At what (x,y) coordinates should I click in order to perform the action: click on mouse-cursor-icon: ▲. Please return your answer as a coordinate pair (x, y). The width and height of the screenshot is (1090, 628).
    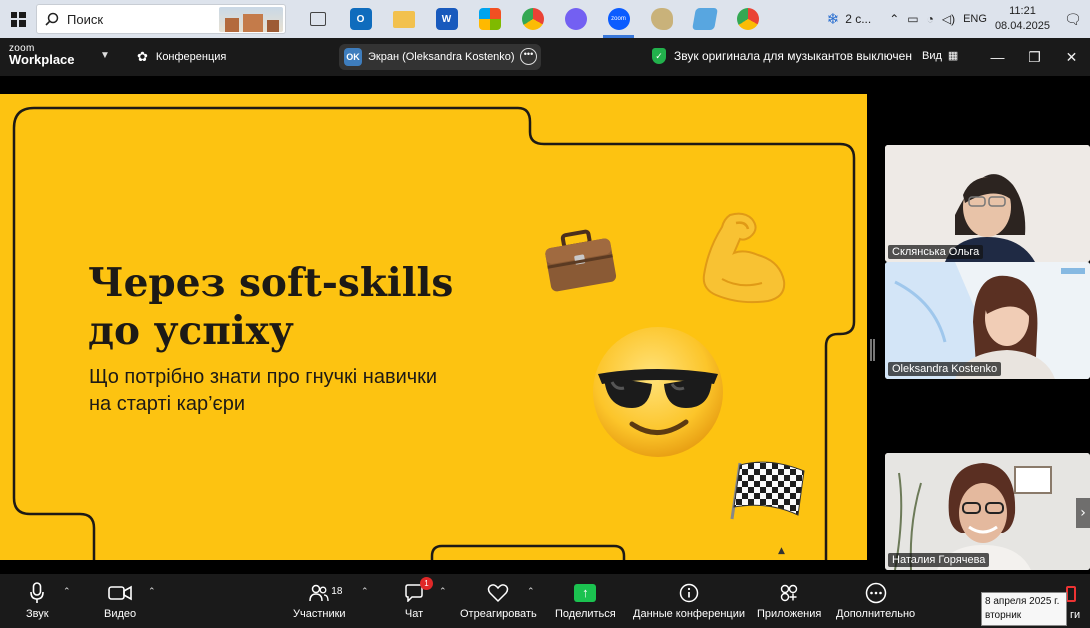
    Looking at the image, I should click on (781, 551).